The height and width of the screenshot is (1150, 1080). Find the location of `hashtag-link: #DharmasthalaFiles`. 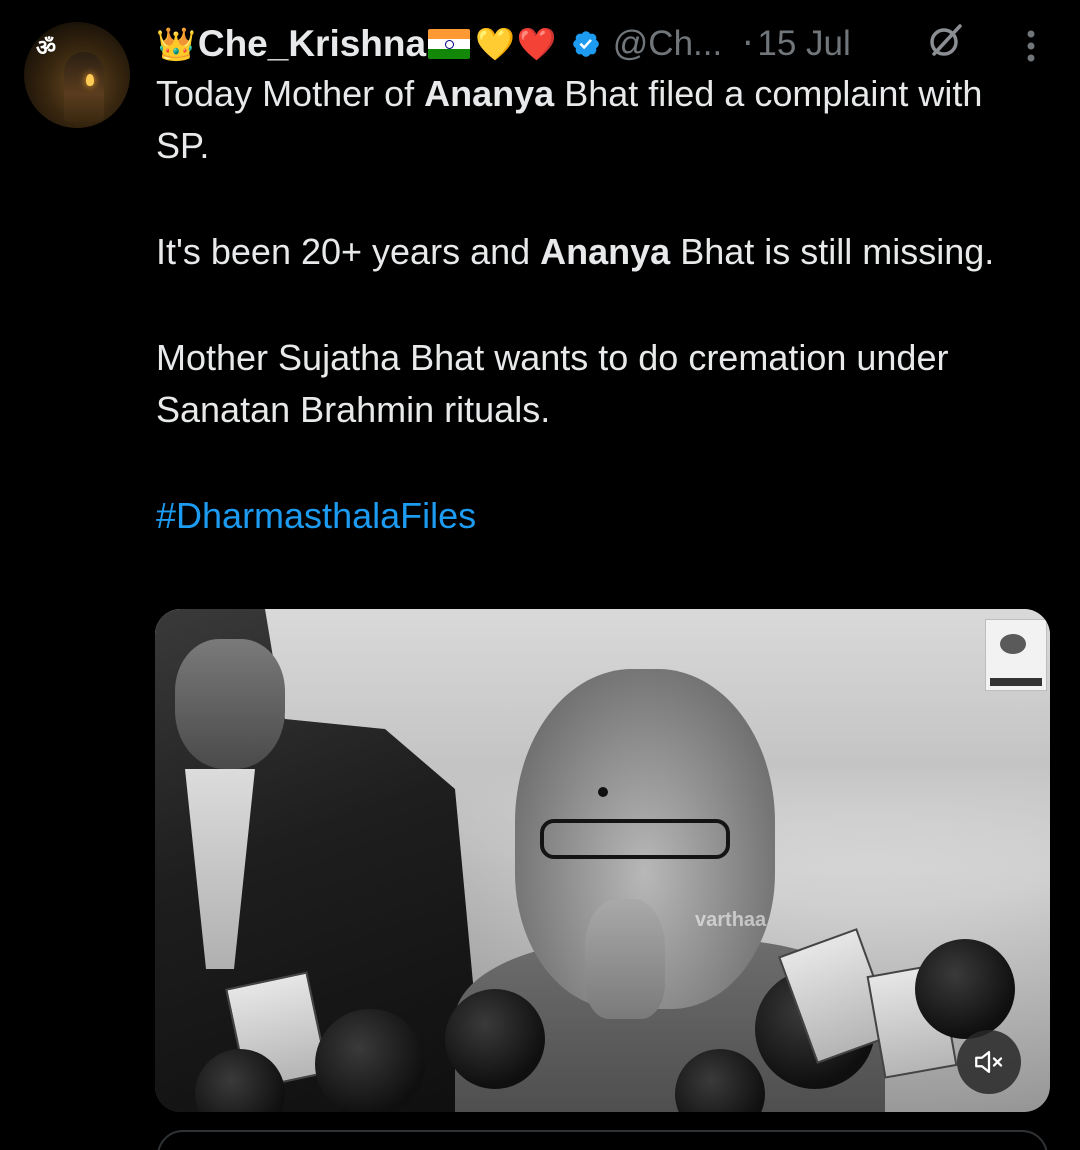

hashtag-link: #DharmasthalaFiles is located at coordinates (316, 515).